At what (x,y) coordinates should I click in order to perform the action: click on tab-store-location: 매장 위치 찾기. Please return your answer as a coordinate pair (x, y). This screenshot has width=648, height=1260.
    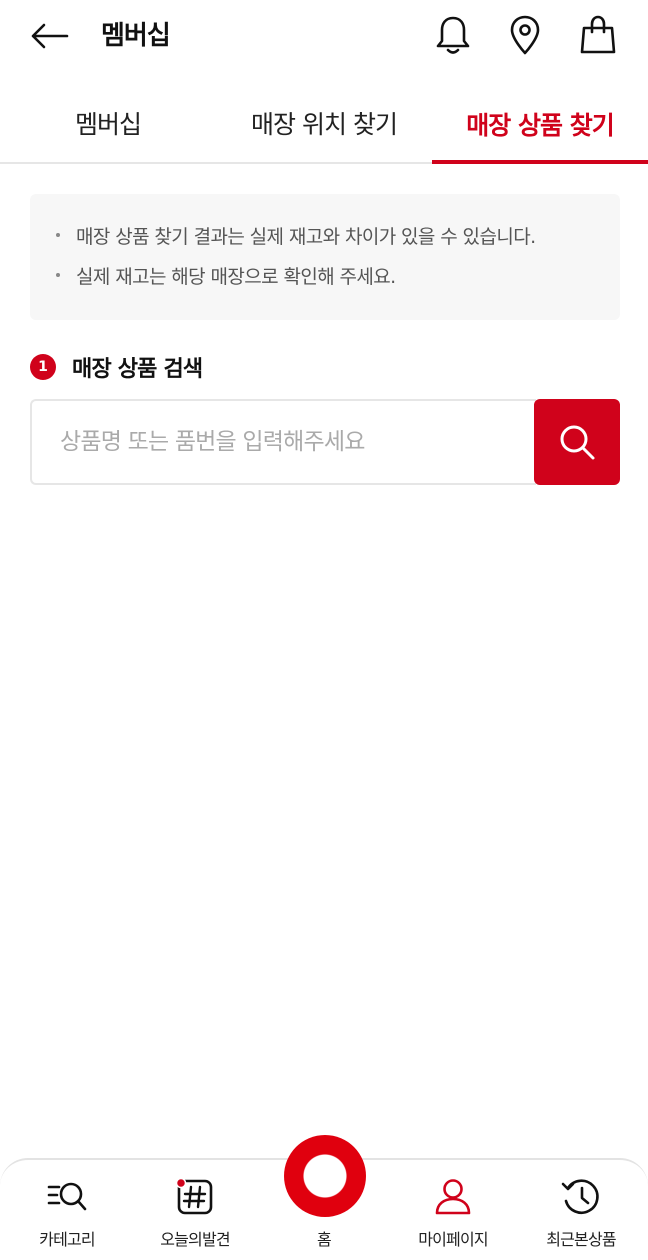
    Looking at the image, I should click on (324, 123).